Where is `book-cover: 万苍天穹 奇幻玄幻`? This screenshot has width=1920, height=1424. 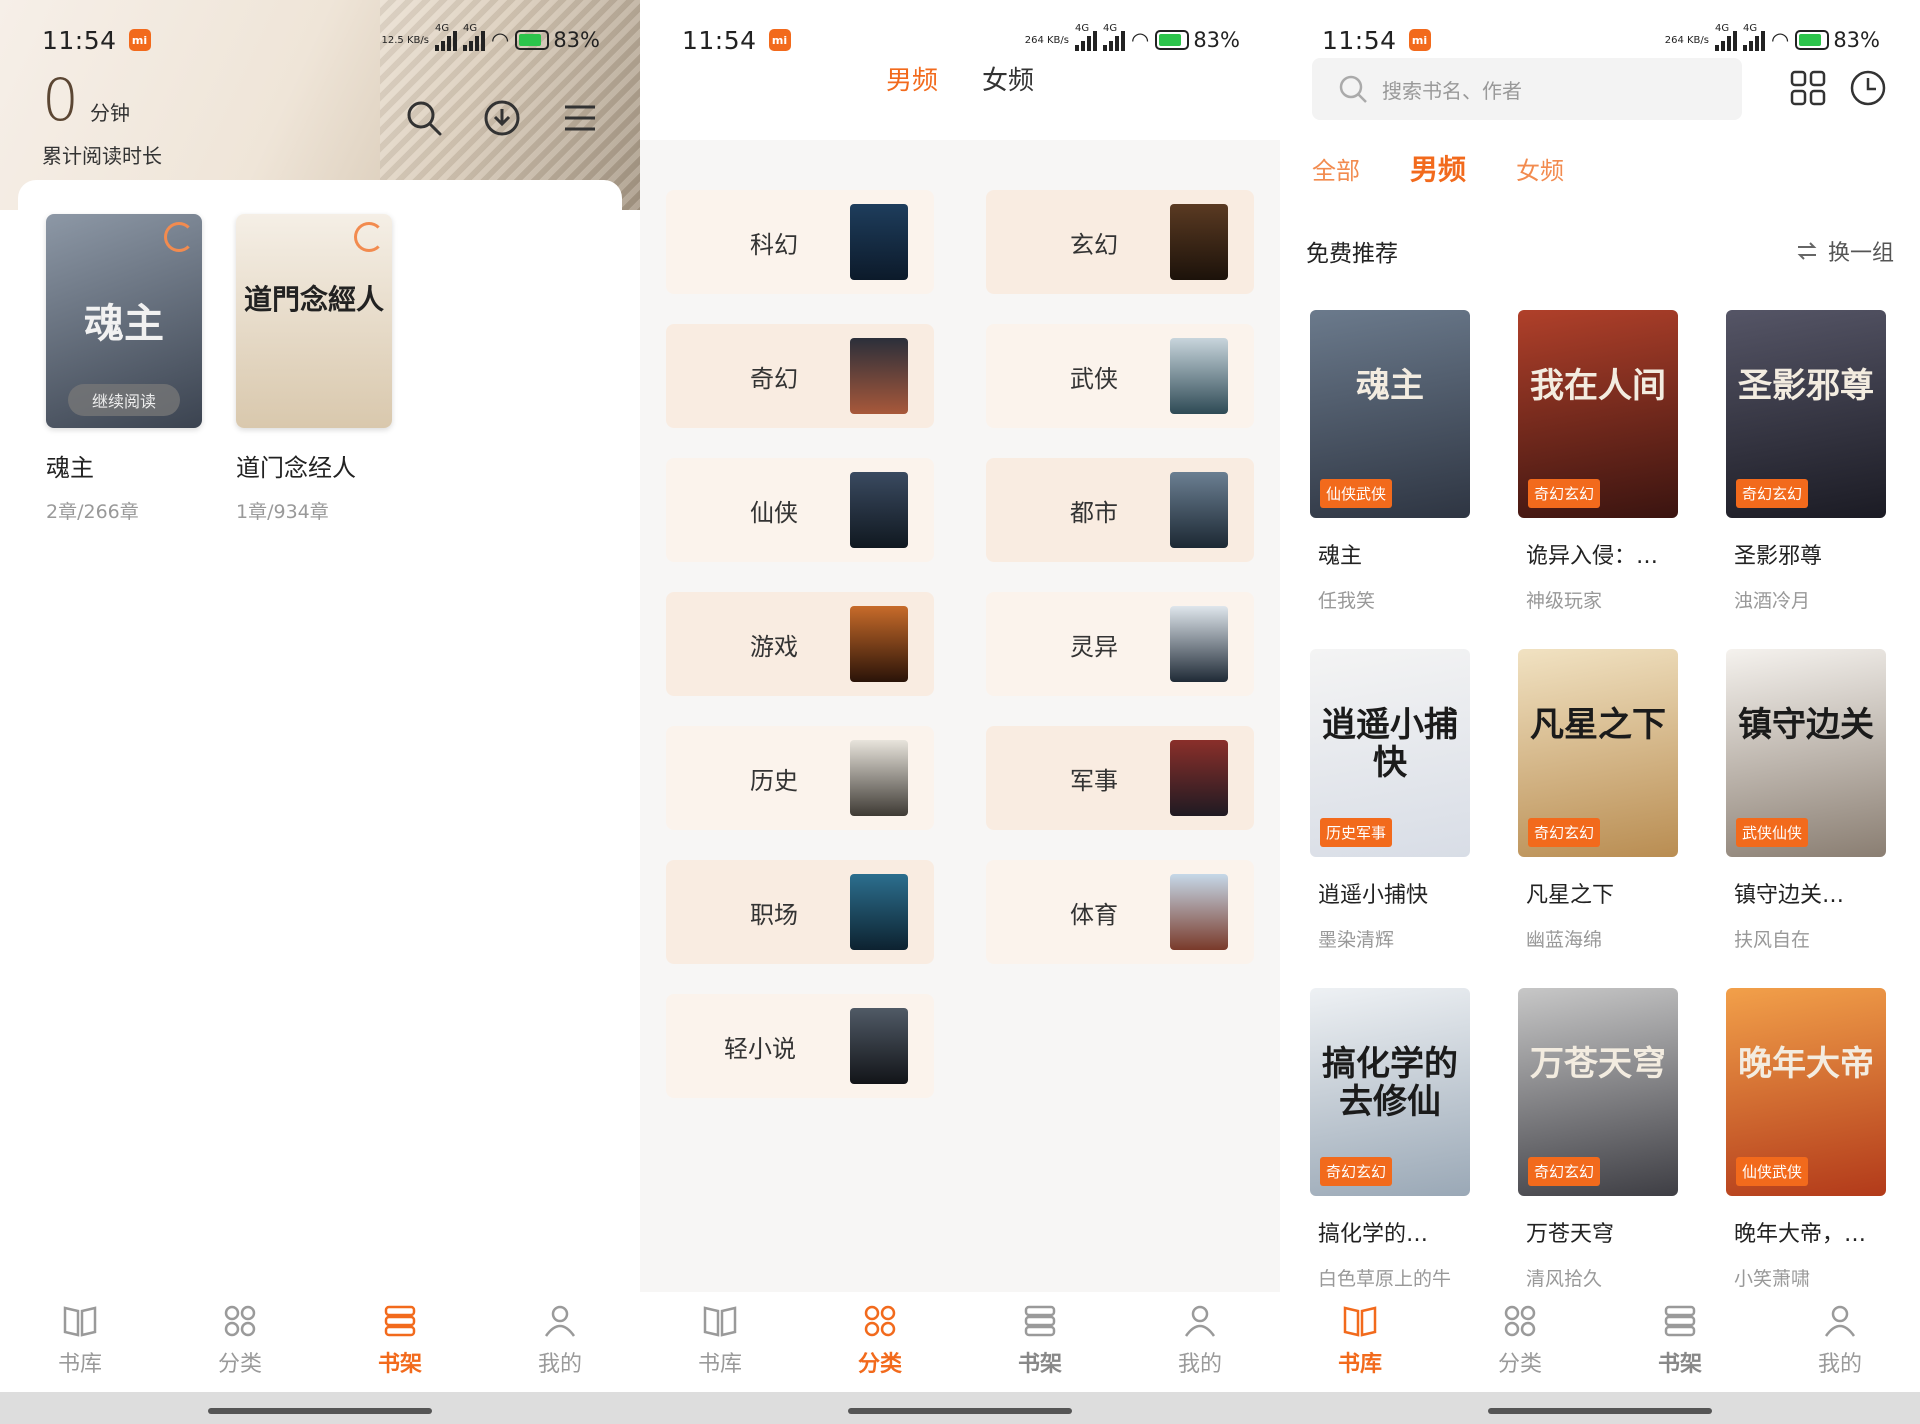 book-cover: 万苍天穹 奇幻玄幻 is located at coordinates (1598, 1092).